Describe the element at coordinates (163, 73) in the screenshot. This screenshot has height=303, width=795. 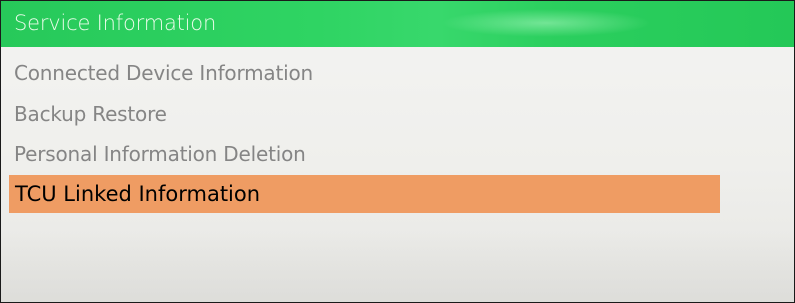
I see `menu-item-connected-device-information: Connected Device Information` at that location.